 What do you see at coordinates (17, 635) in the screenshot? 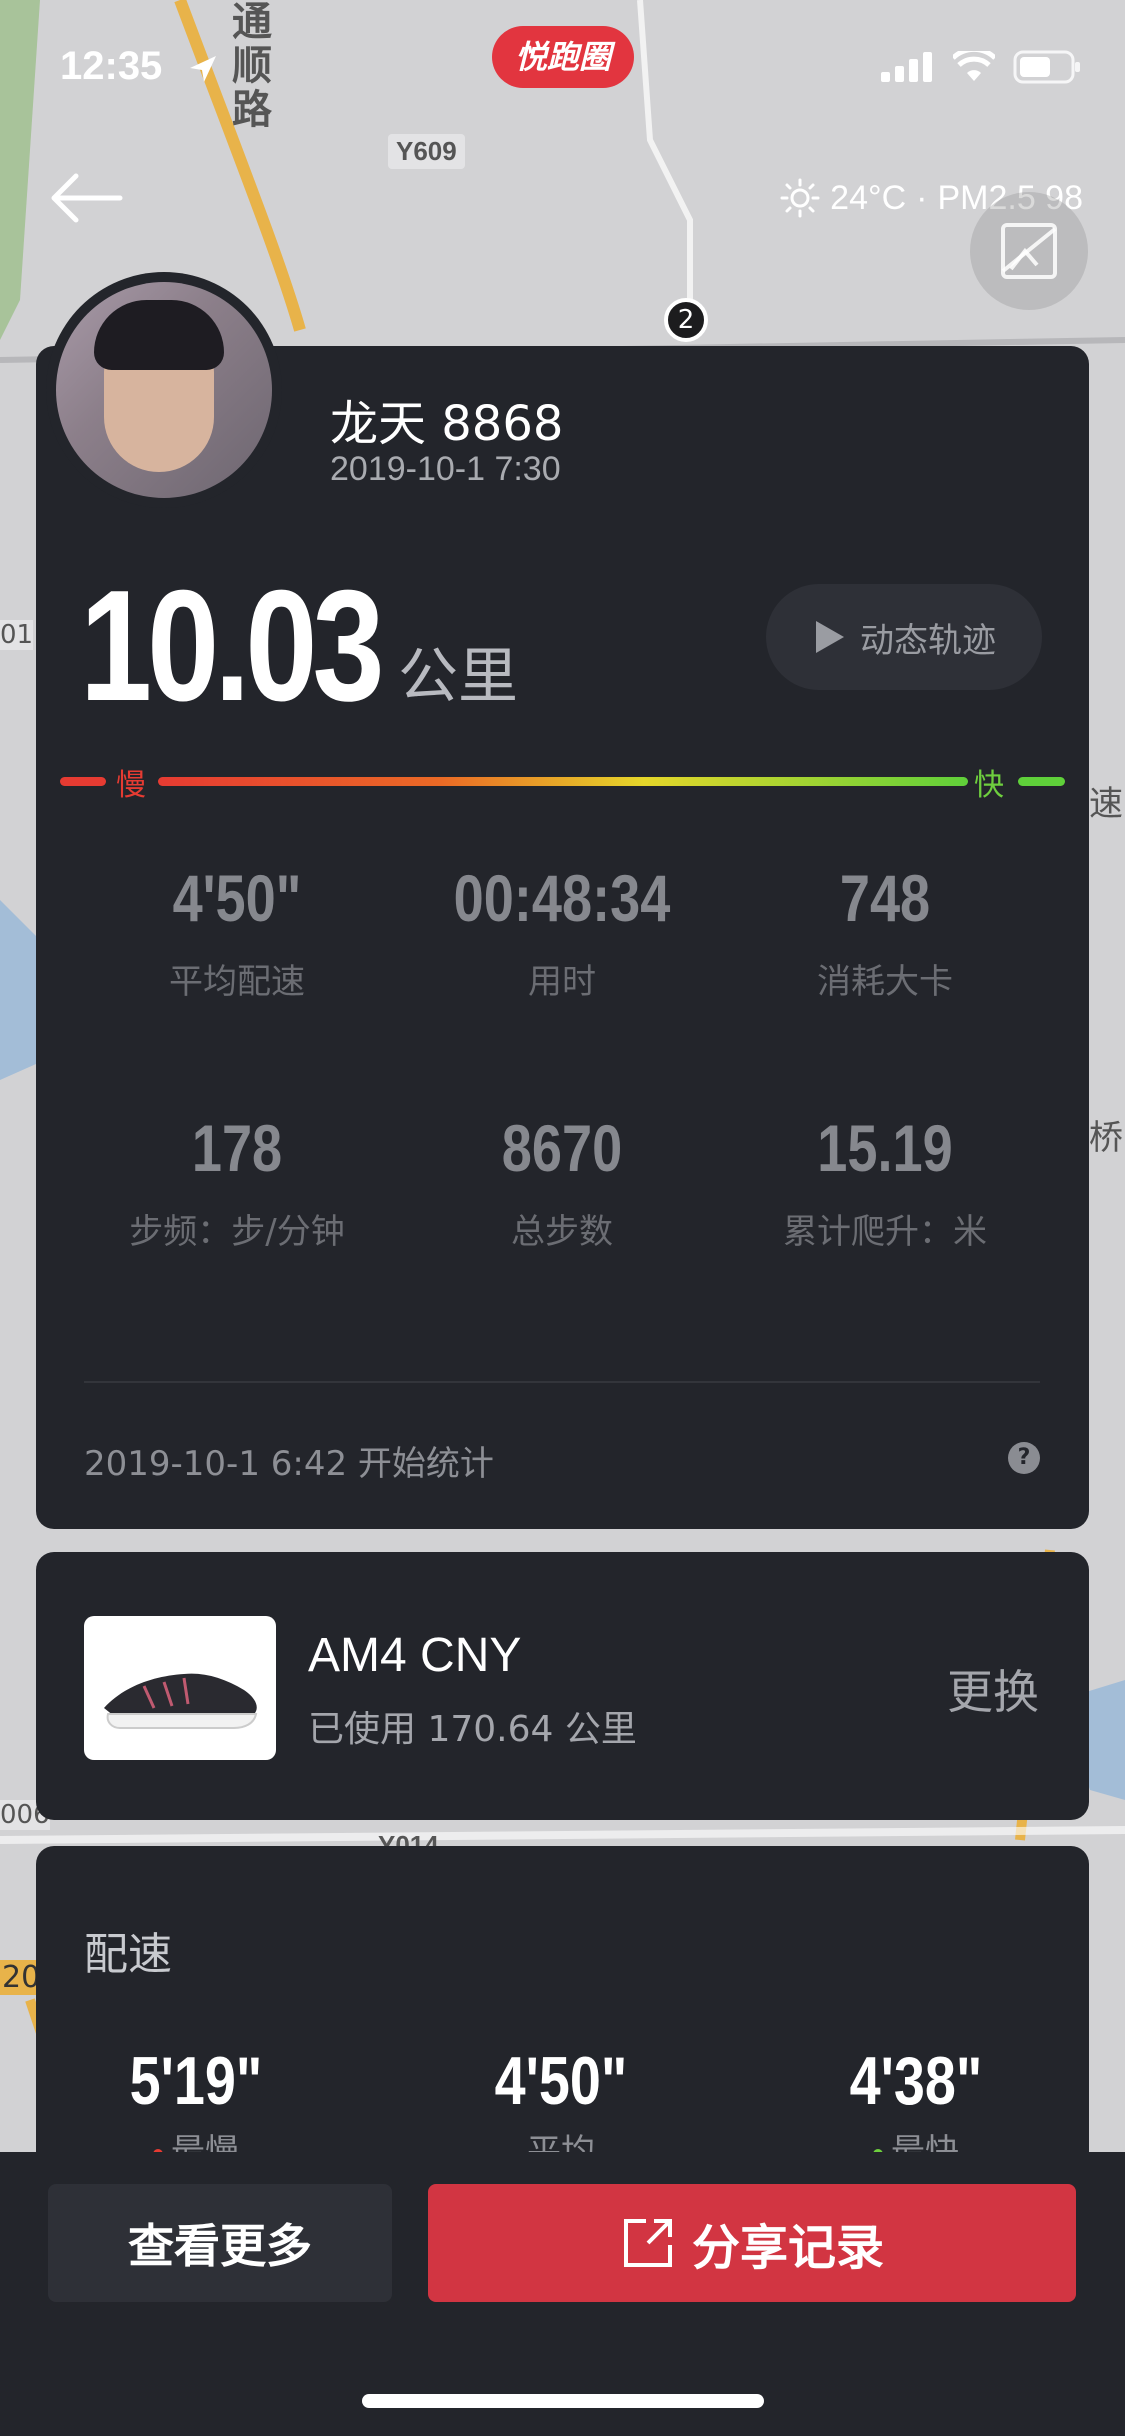
I see `map-edge-label: 01` at bounding box center [17, 635].